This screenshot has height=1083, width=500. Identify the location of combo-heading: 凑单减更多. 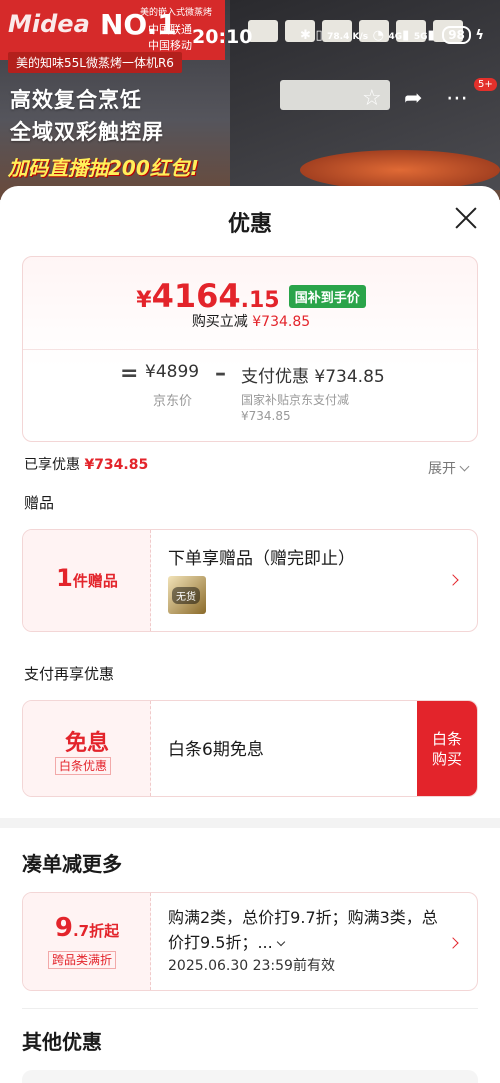
(72, 864).